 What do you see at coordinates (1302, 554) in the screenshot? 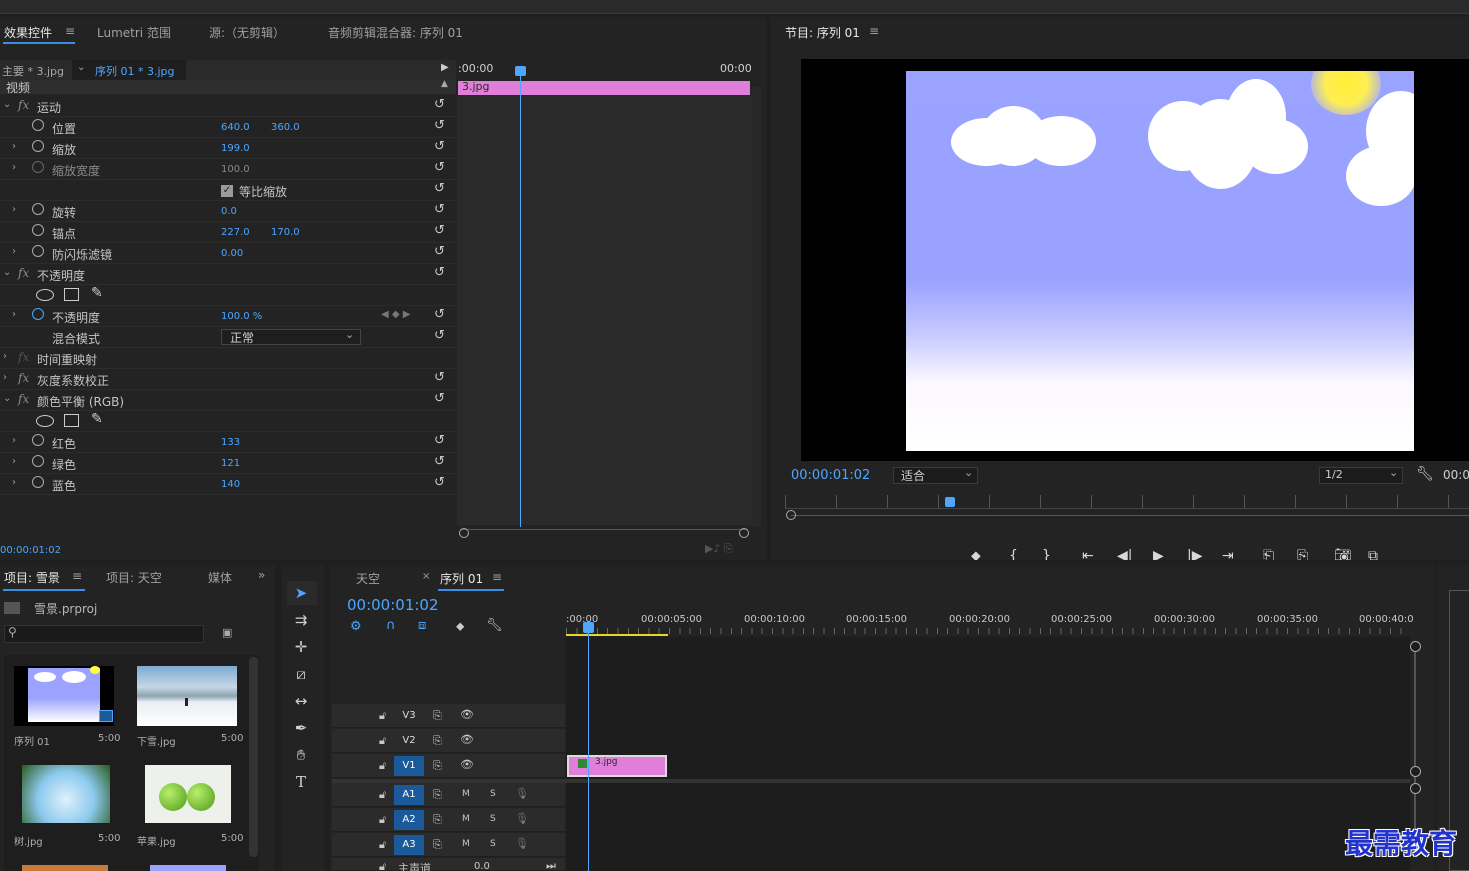
I see `extract-icon: ⎘` at bounding box center [1302, 554].